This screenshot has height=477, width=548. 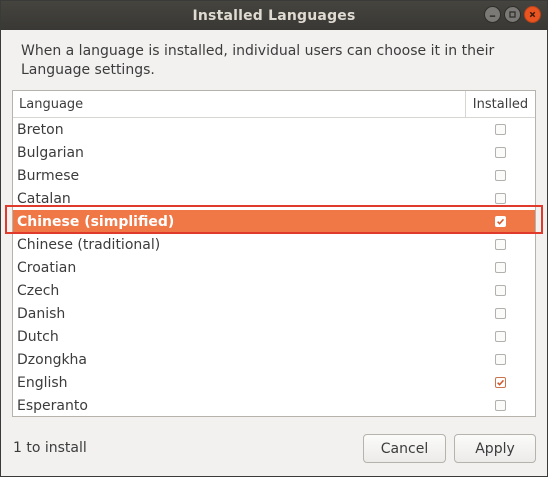 I want to click on minimize-button, so click(x=492, y=14).